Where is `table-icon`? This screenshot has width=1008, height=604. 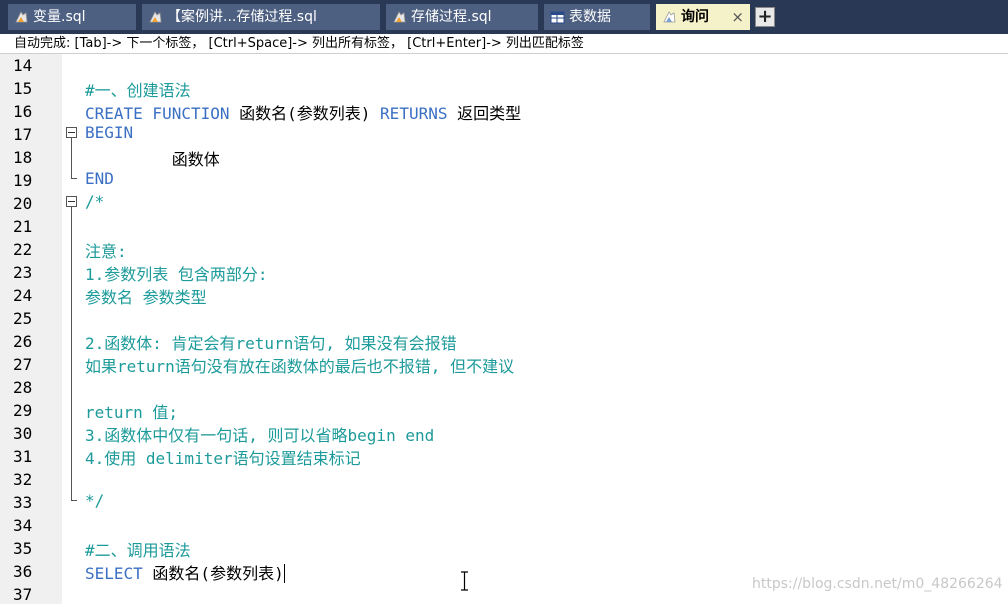
table-icon is located at coordinates (557, 17).